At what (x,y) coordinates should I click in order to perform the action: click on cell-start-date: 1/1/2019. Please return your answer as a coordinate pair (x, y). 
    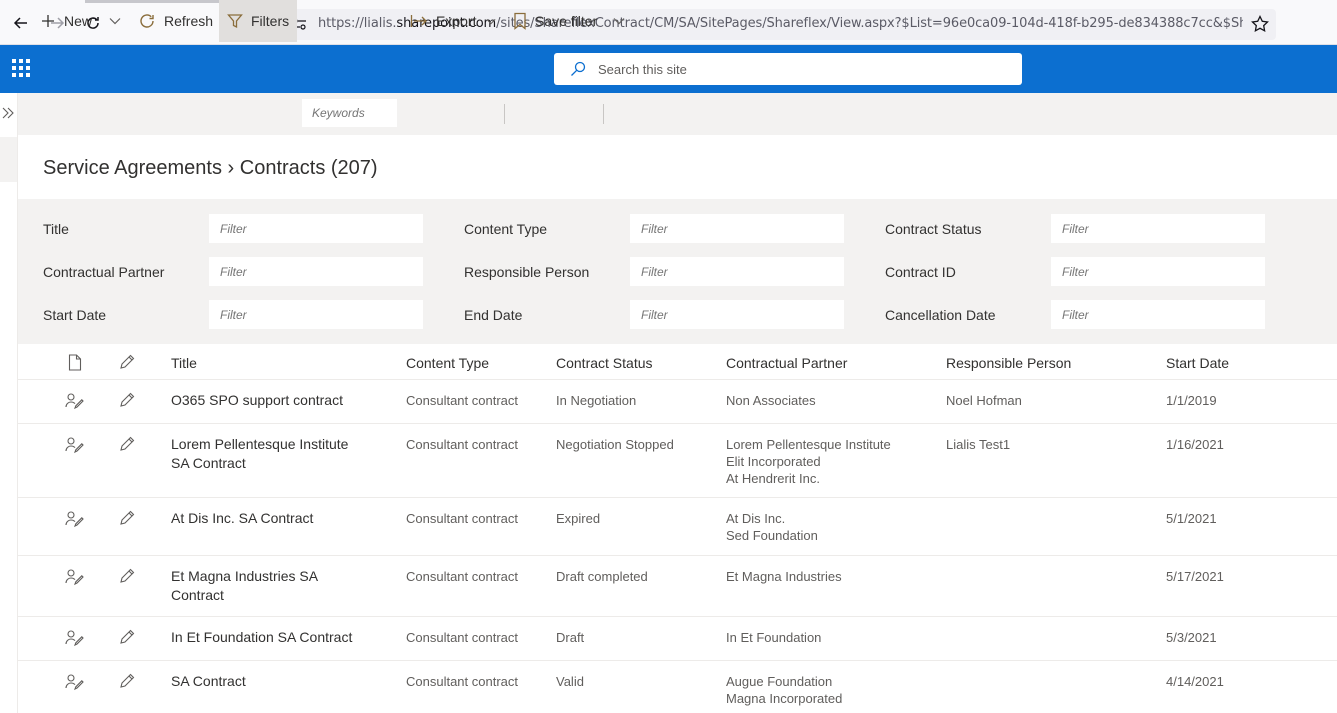
    Looking at the image, I should click on (1191, 400).